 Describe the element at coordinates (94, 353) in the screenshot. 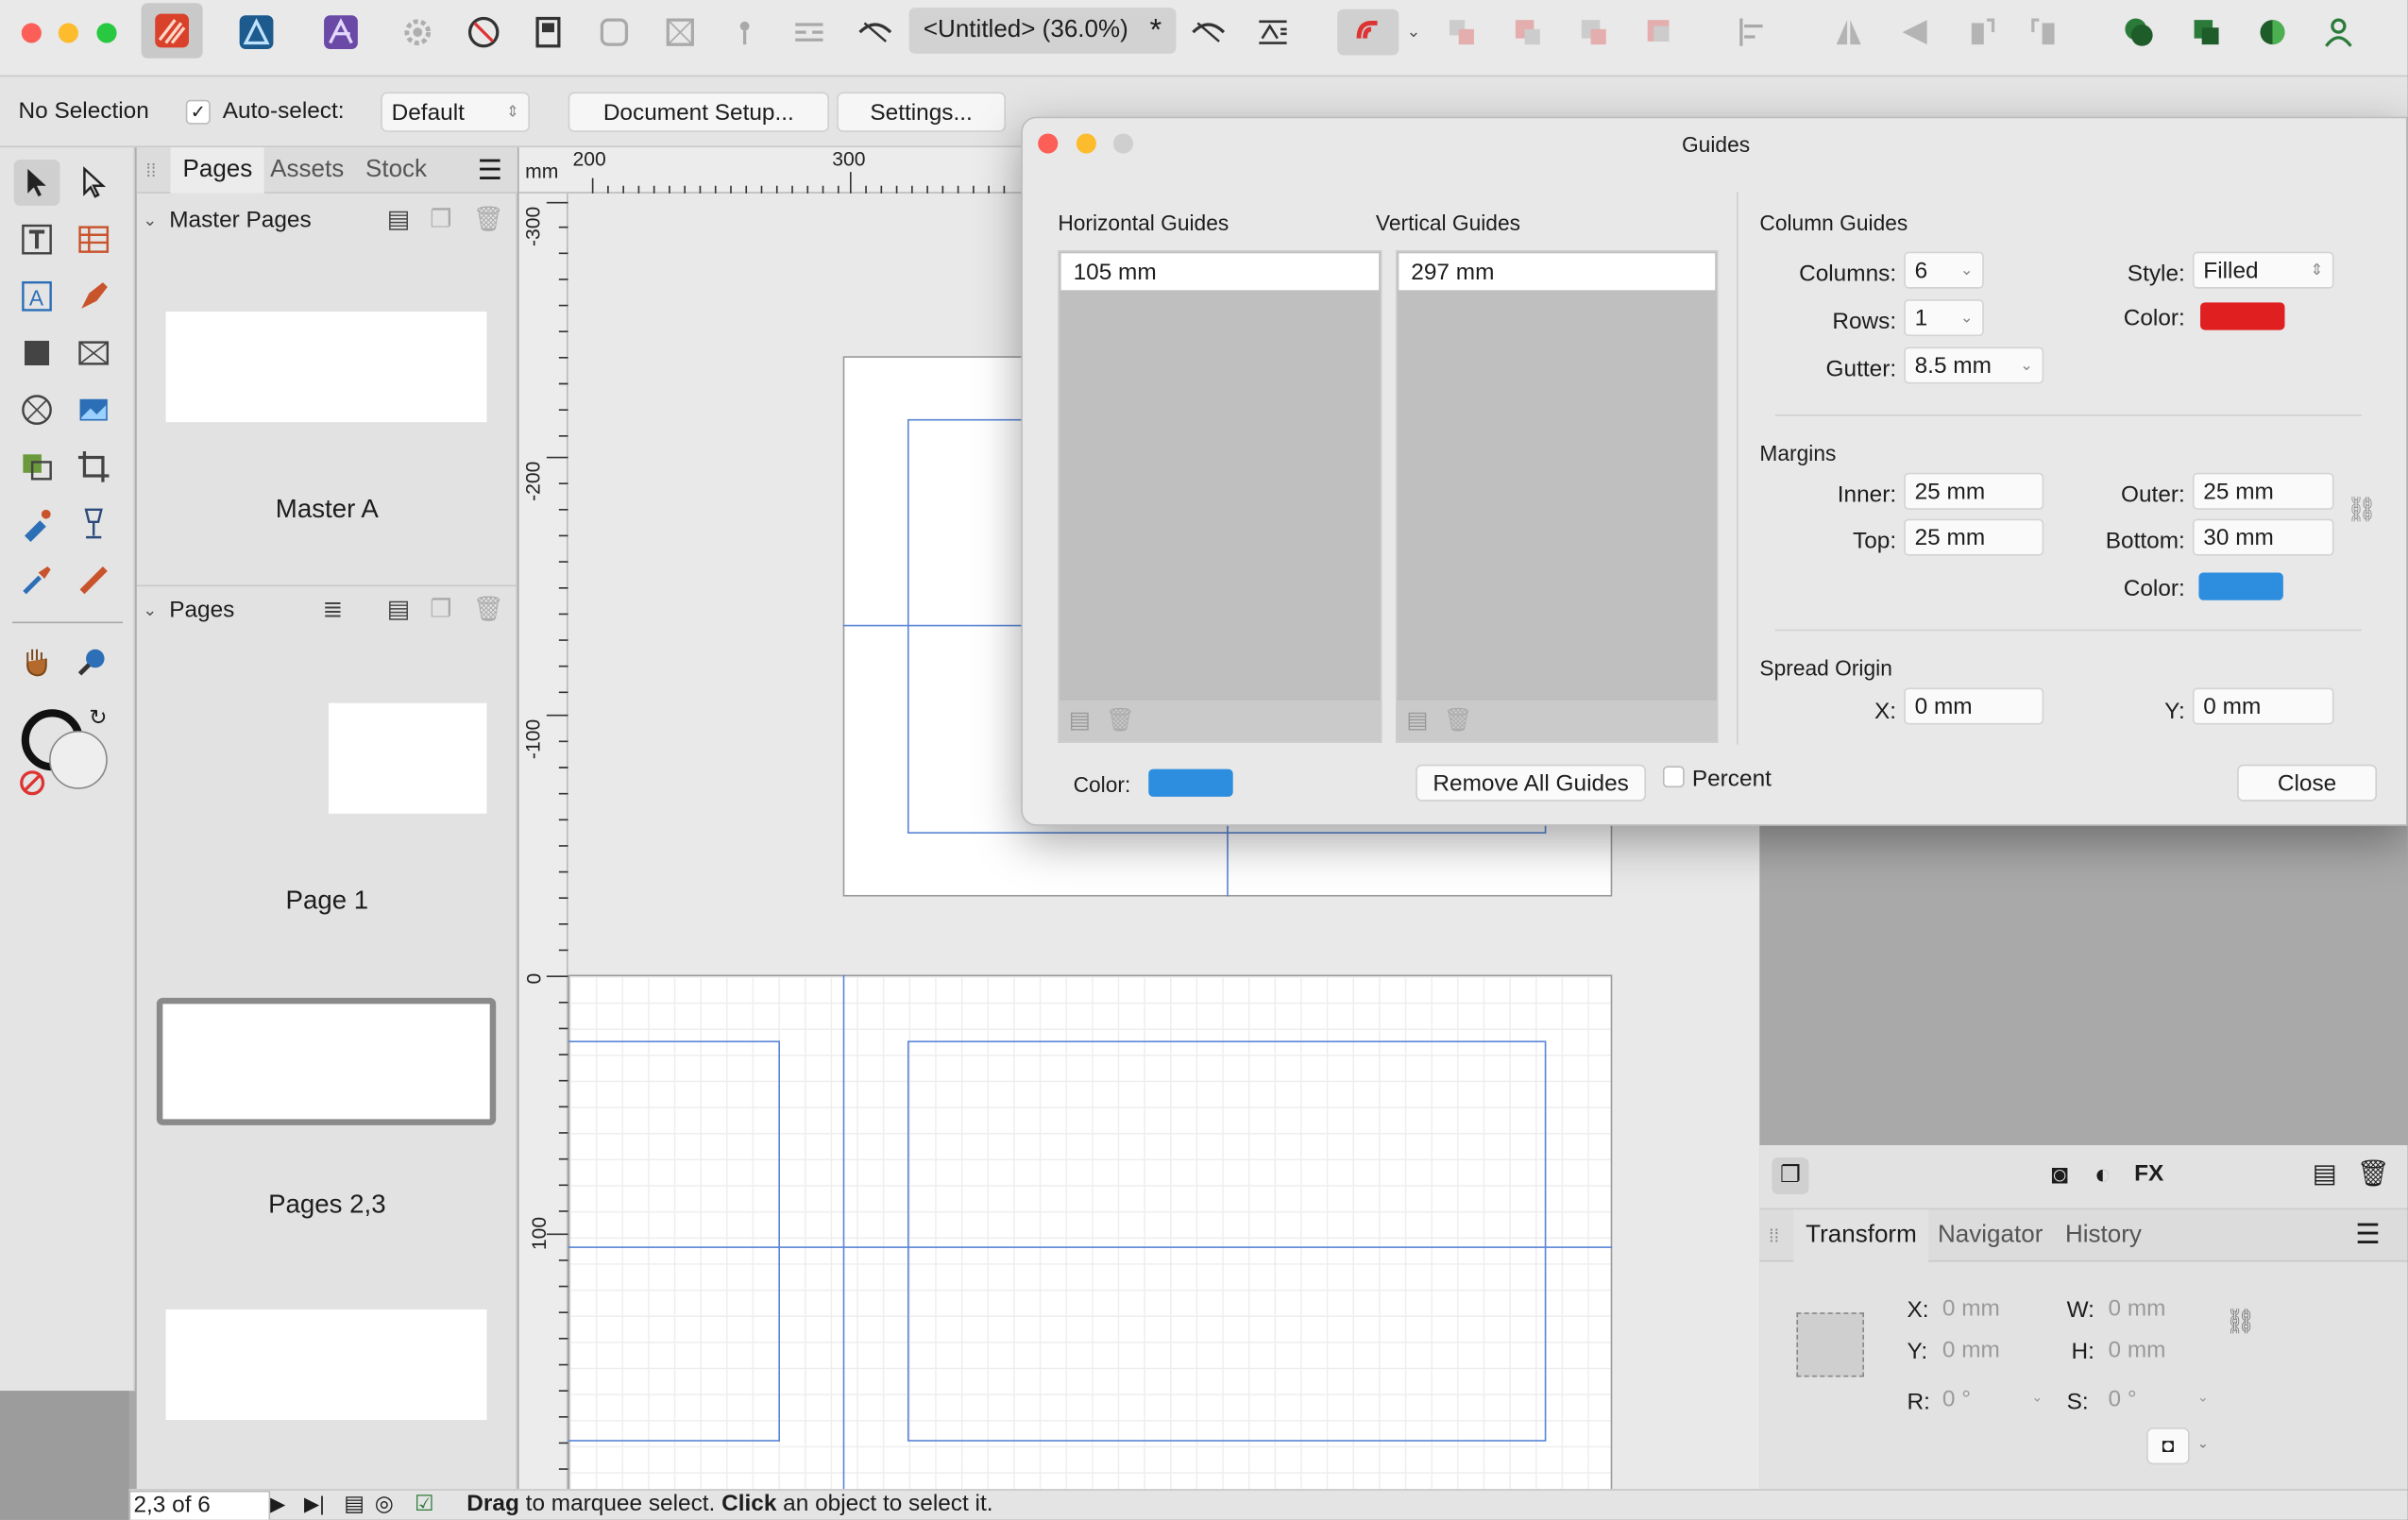

I see `picture-frame-tool-icon` at that location.